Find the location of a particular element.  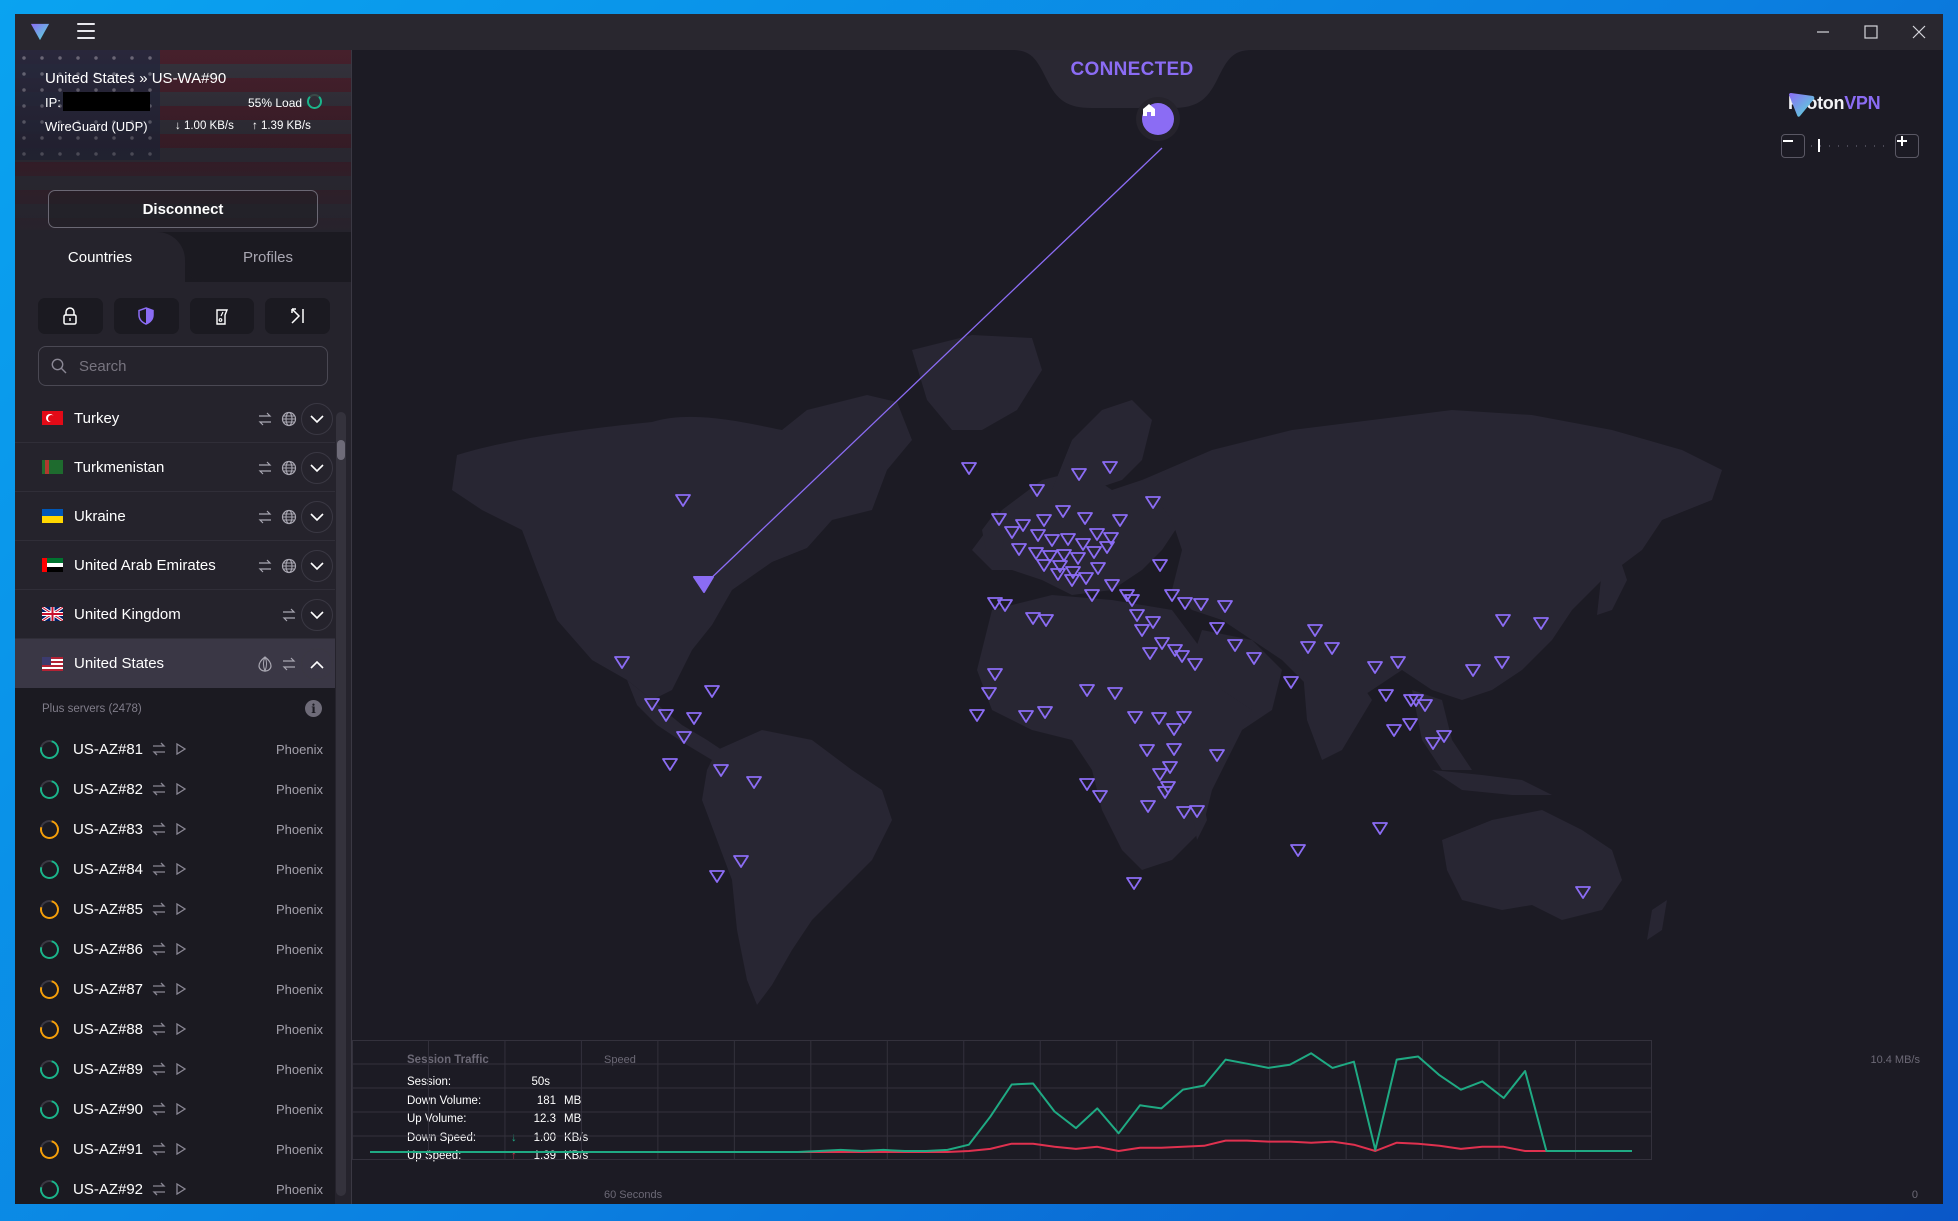

globe-icon is located at coordinates (289, 418).